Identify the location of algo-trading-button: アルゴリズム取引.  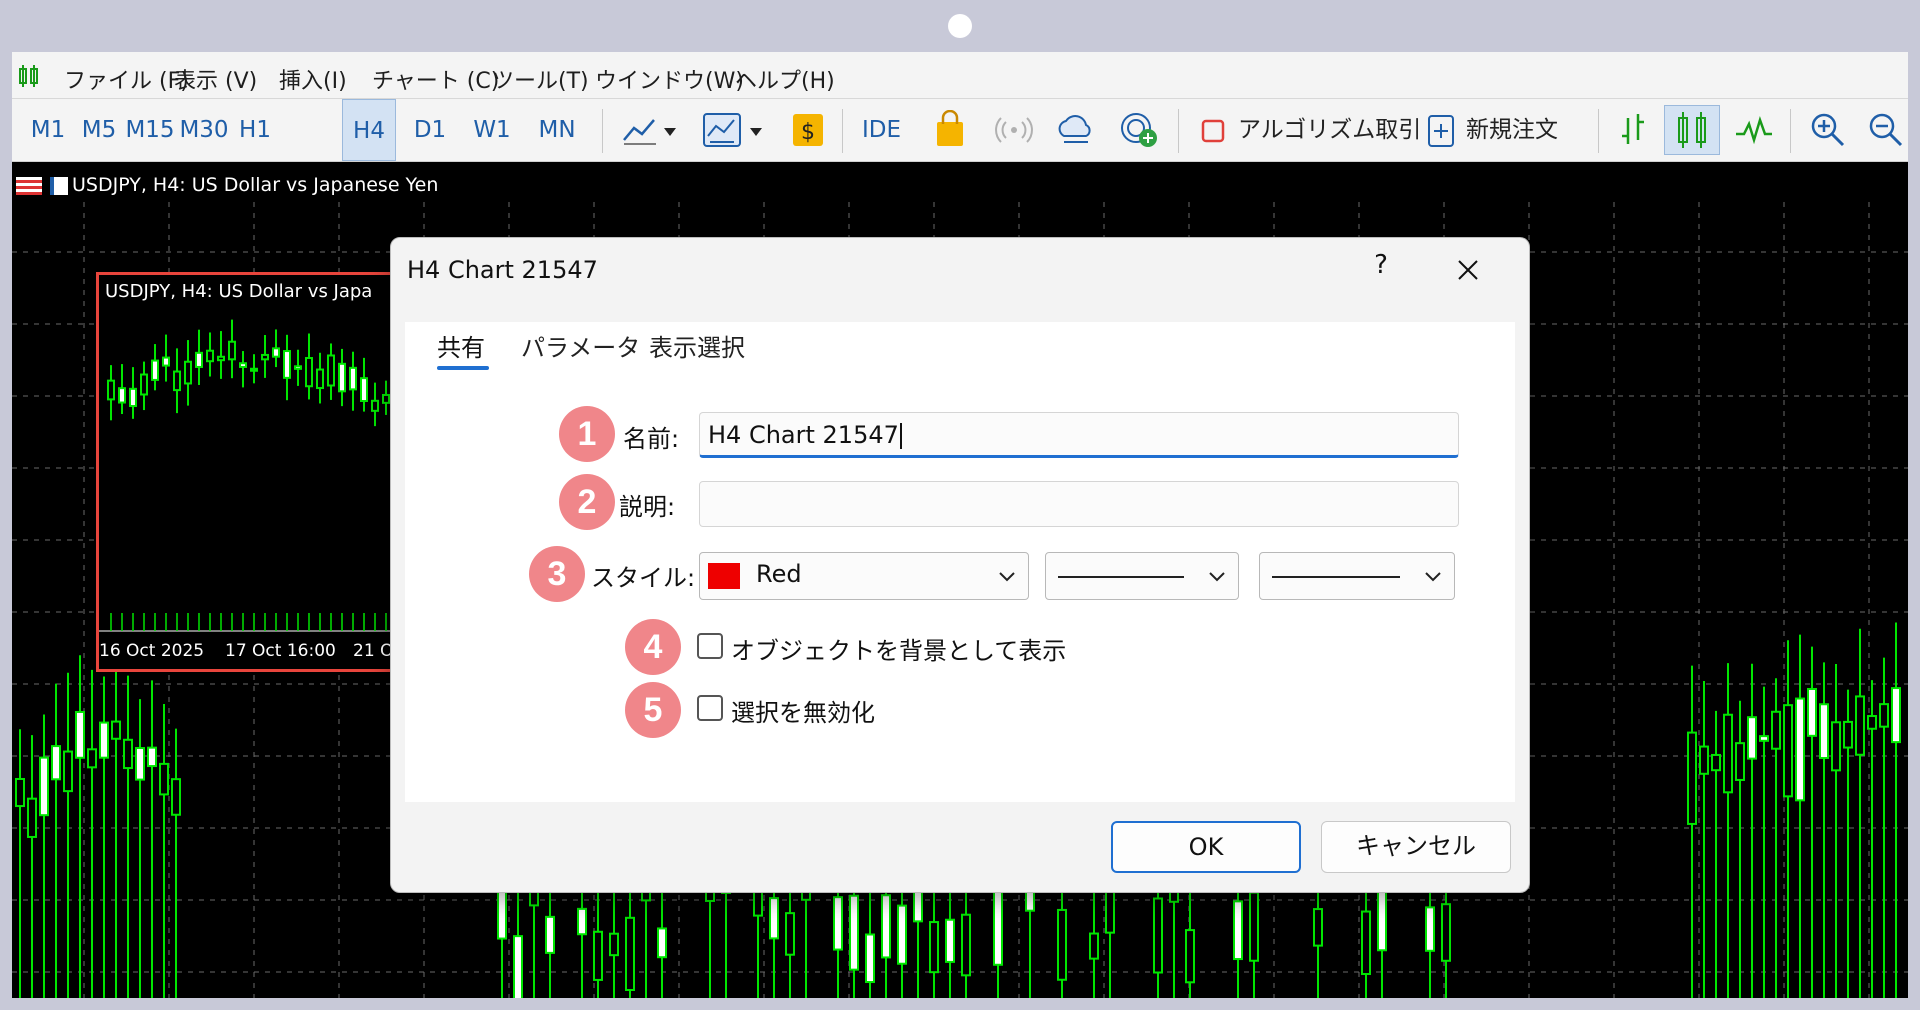
(1329, 130).